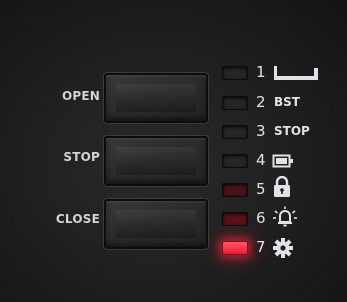 The image size is (347, 302). What do you see at coordinates (261, 218) in the screenshot?
I see `indicator-number-6: 6` at bounding box center [261, 218].